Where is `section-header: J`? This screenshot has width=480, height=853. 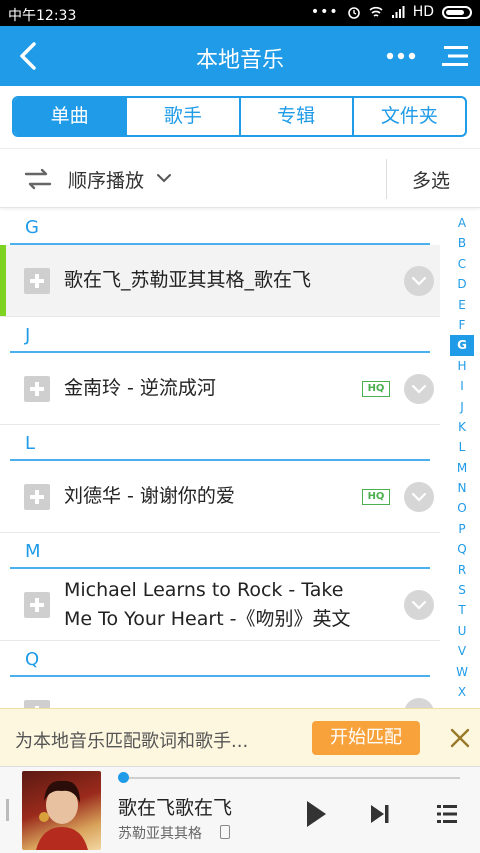 section-header: J is located at coordinates (220, 335).